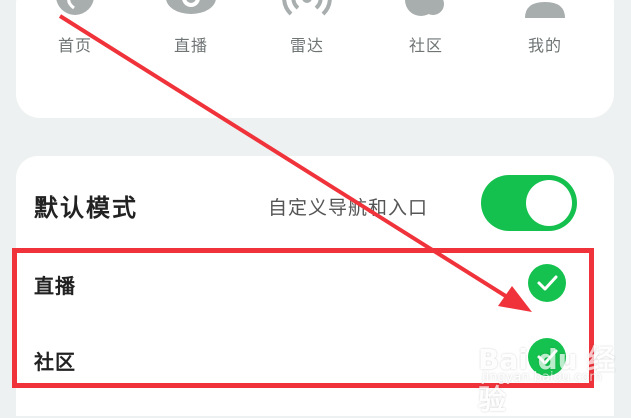  I want to click on watermark-url: jingyan.baidu.com, so click(542, 377).